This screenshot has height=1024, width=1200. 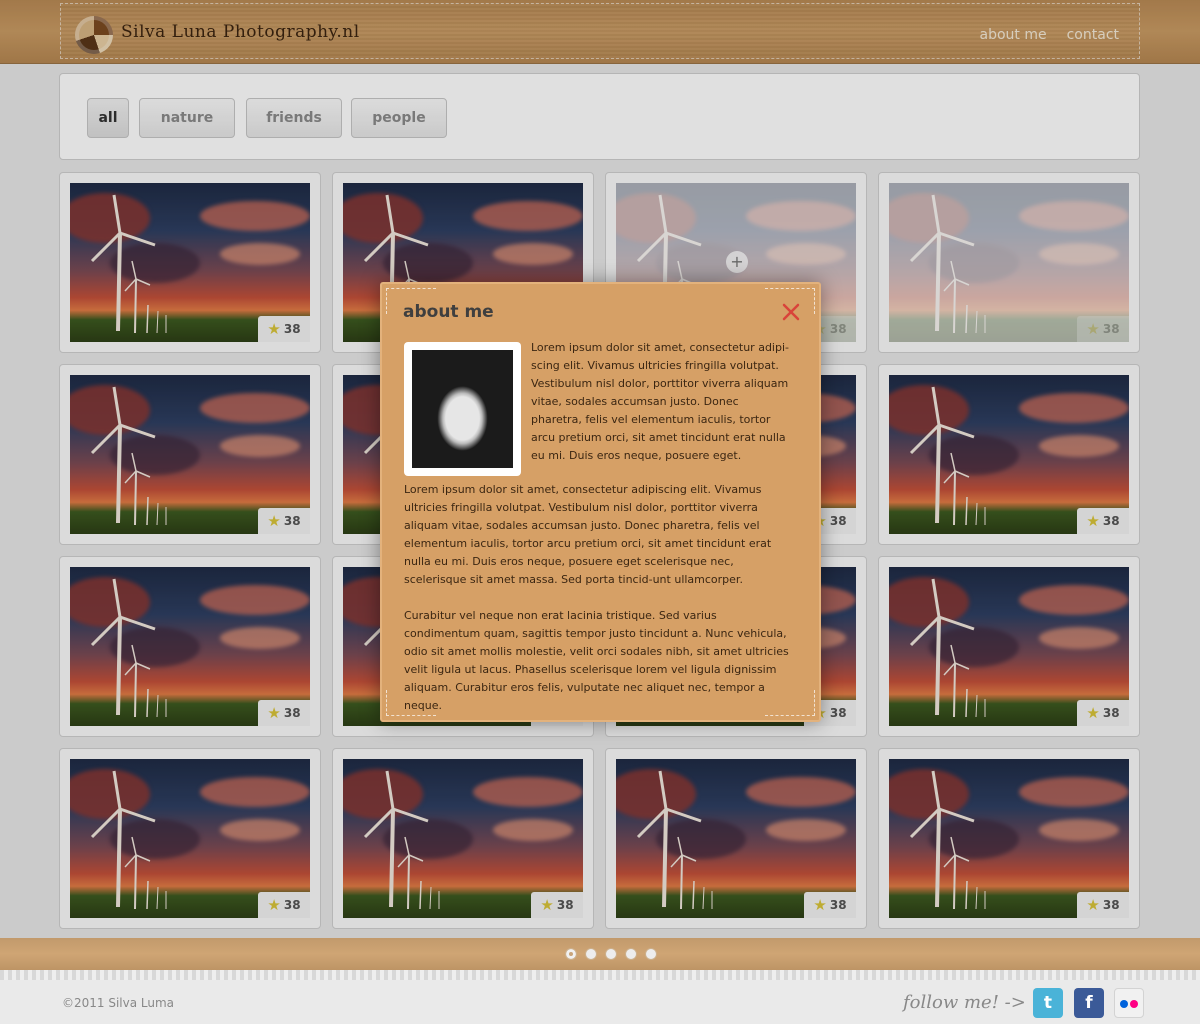 I want to click on modal-title: about me, so click(x=448, y=312).